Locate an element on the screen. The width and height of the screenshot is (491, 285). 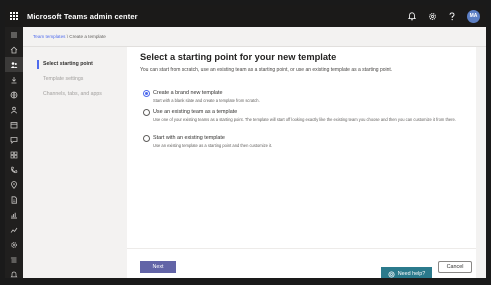
messaging-icon is located at coordinates (14, 139).